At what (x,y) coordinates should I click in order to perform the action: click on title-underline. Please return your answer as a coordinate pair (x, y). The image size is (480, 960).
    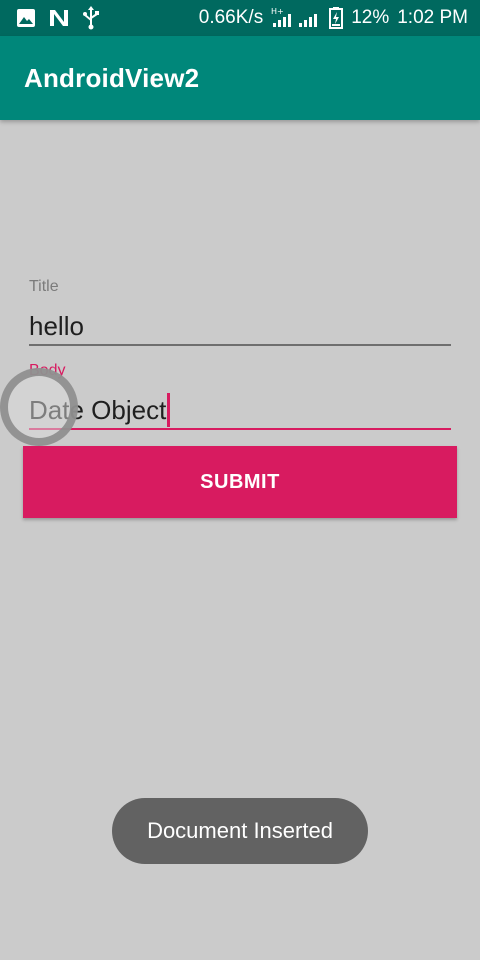
    Looking at the image, I should click on (240, 345).